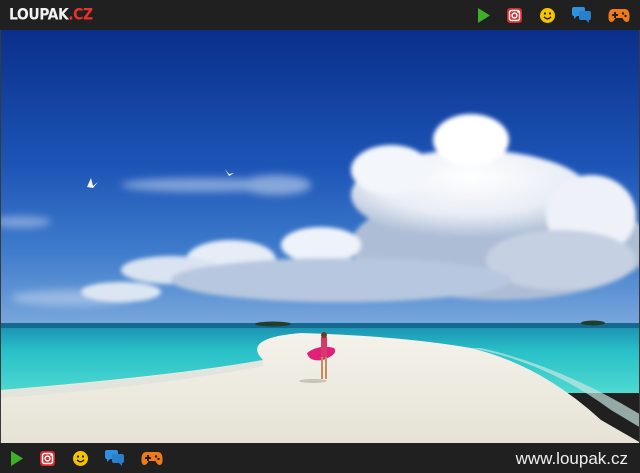 This screenshot has width=640, height=473. Describe the element at coordinates (572, 459) in the screenshot. I see `site-url-link: www.loupak.cz` at that location.